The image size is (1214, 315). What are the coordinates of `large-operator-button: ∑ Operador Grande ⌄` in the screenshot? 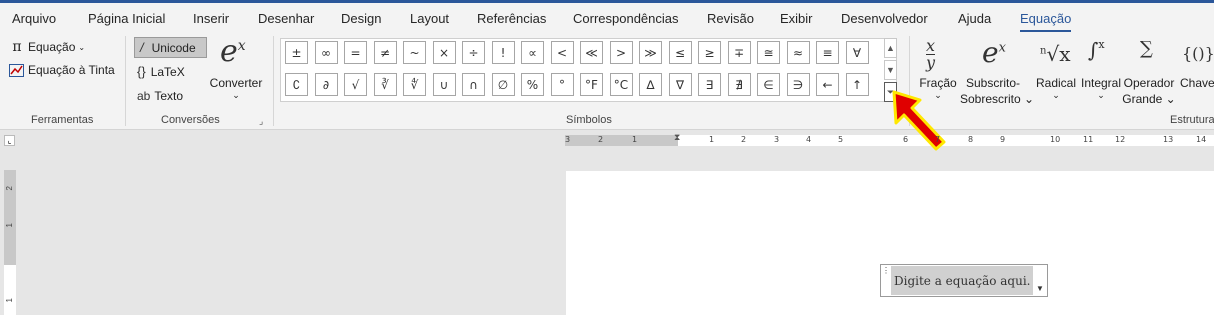 It's located at (1149, 72).